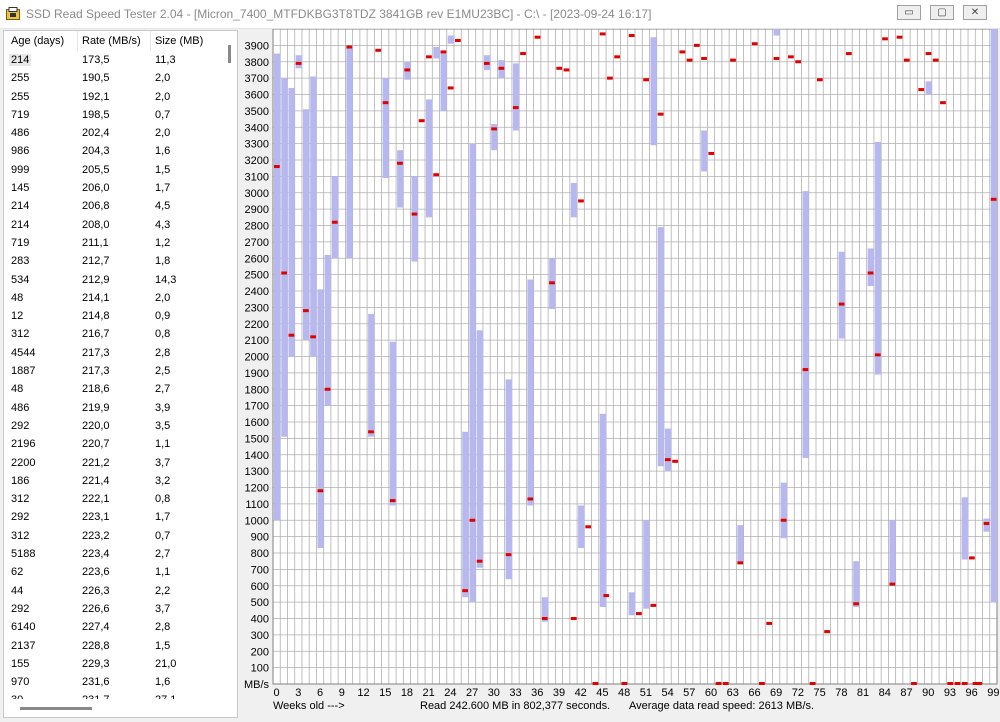 The height and width of the screenshot is (722, 1000). I want to click on y-tick-label: 3200, so click(257, 161).